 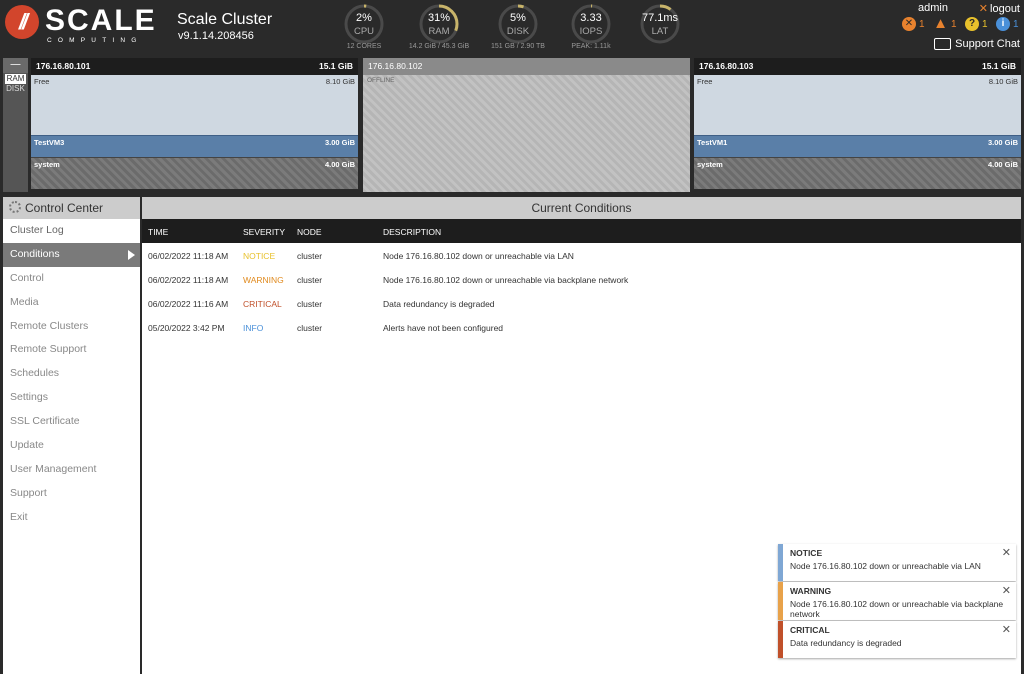 I want to click on menu-item-ssl-certificate: SSL Certificate, so click(x=71, y=422).